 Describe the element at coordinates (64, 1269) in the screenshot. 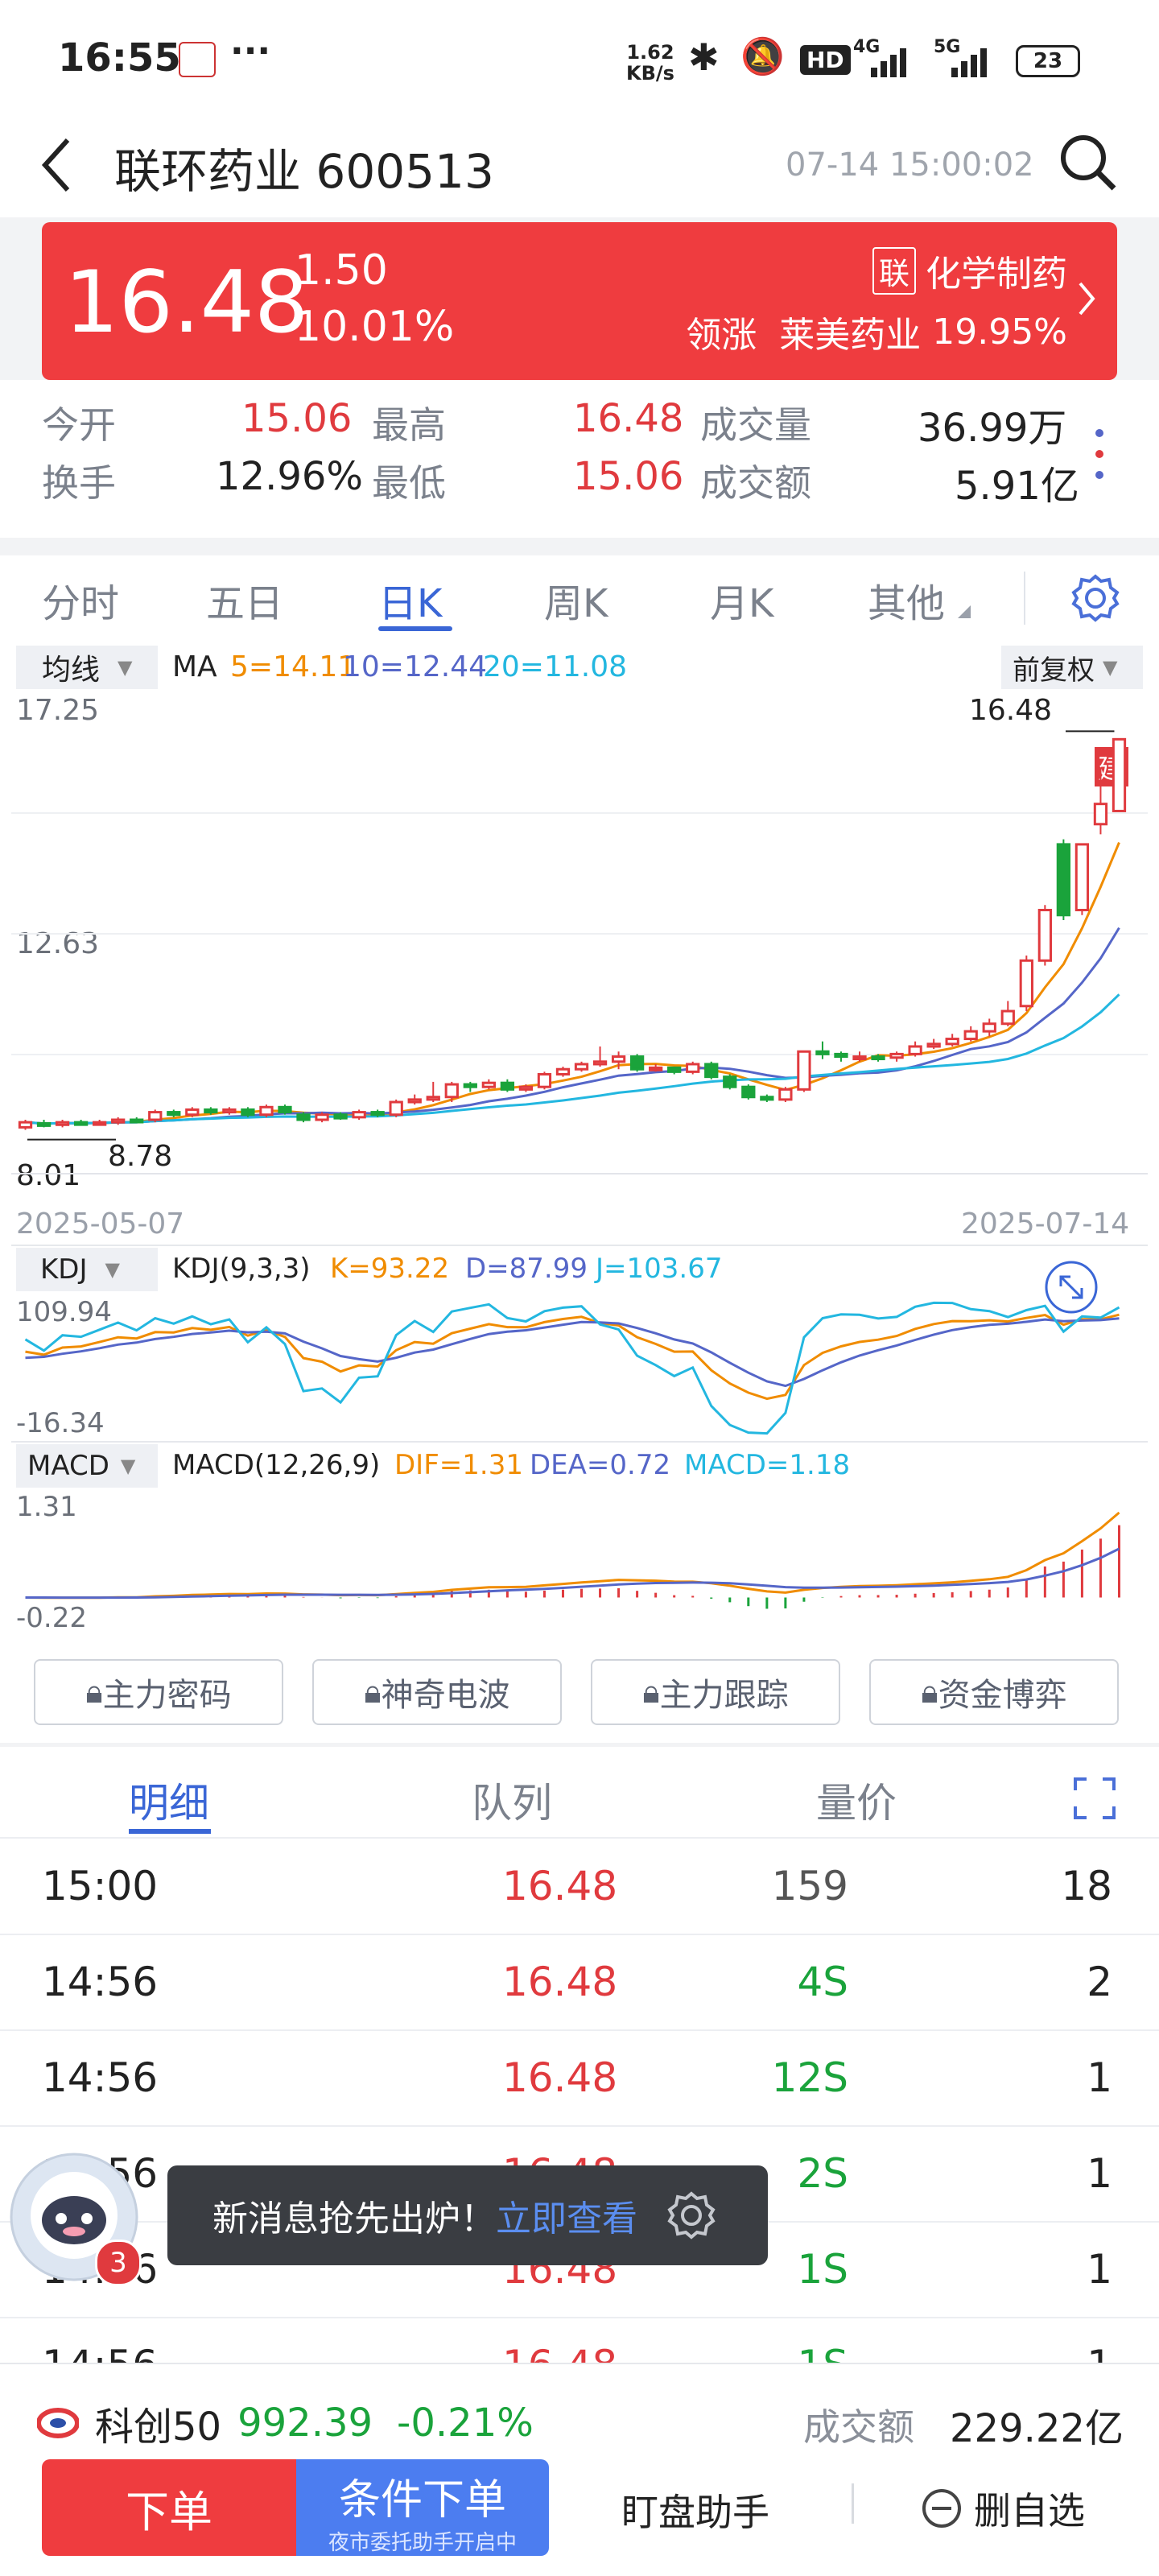

I see `kdj-selector-label: KDJ` at that location.